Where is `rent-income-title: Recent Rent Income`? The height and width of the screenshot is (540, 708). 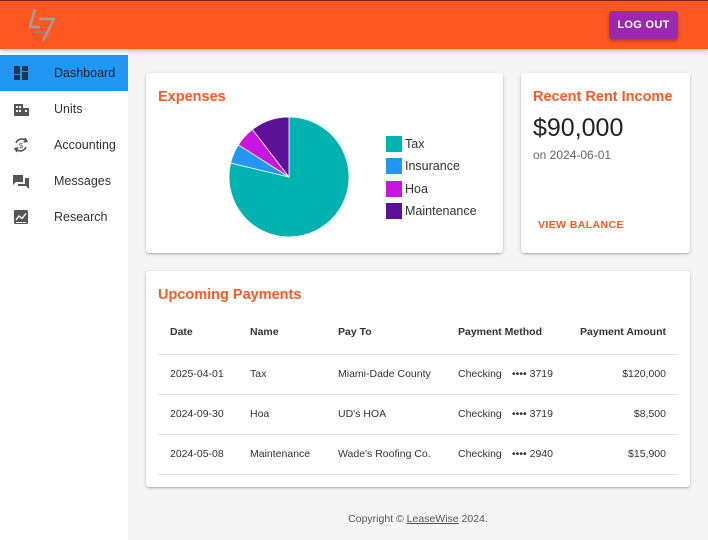
rent-income-title: Recent Rent Income is located at coordinates (603, 97).